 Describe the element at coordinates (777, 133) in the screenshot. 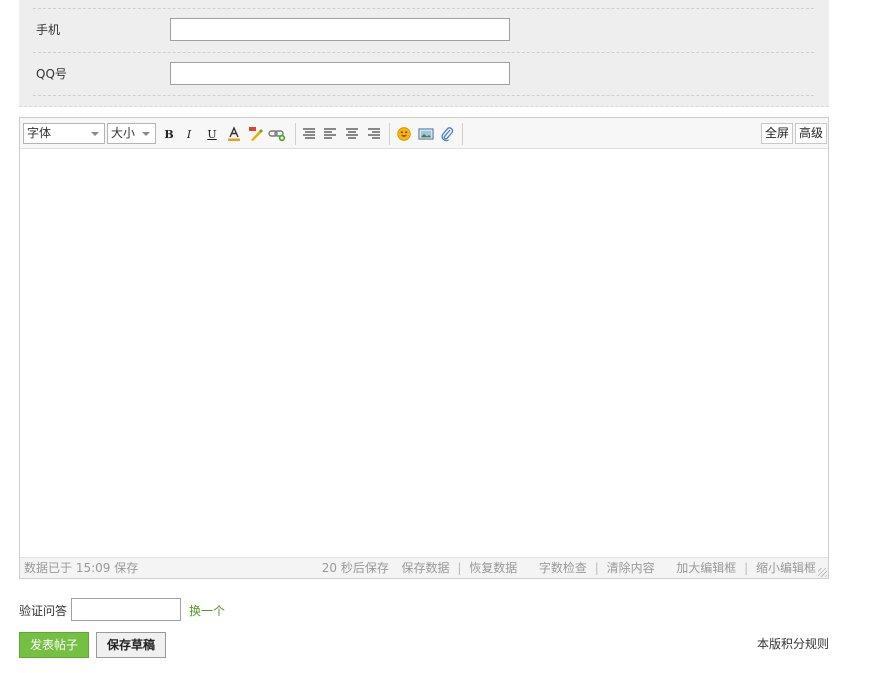

I see `fullscreen-button: 全屏` at that location.